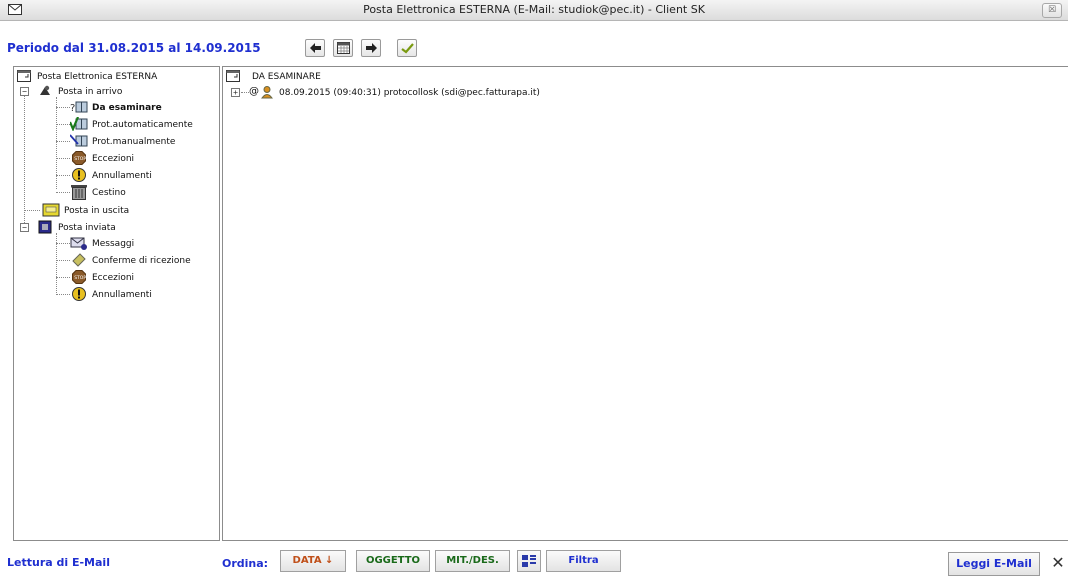 The width and height of the screenshot is (1068, 583). Describe the element at coordinates (1052, 10) in the screenshot. I see `window-close-button: ☒` at that location.